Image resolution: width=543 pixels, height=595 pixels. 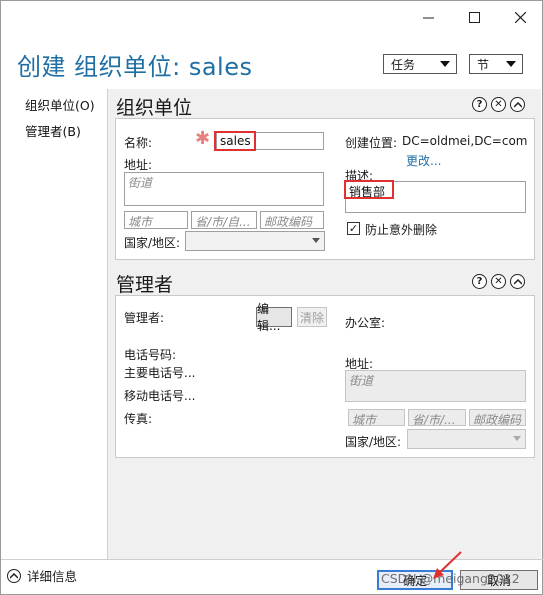 I want to click on clear-manager-button: 清除, so click(x=312, y=317).